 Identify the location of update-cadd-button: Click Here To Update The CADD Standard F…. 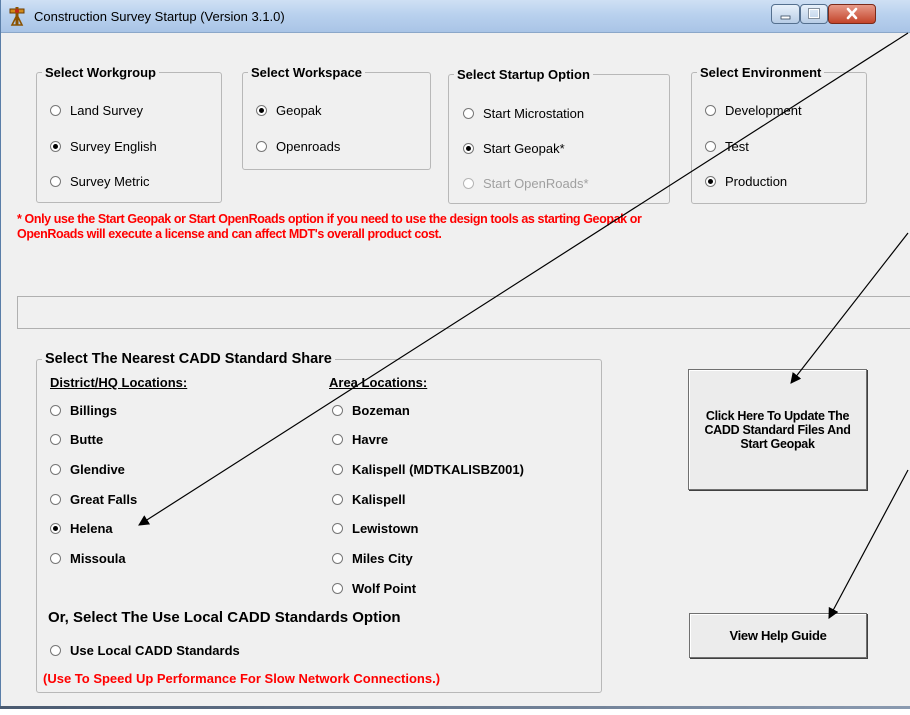
(777, 429).